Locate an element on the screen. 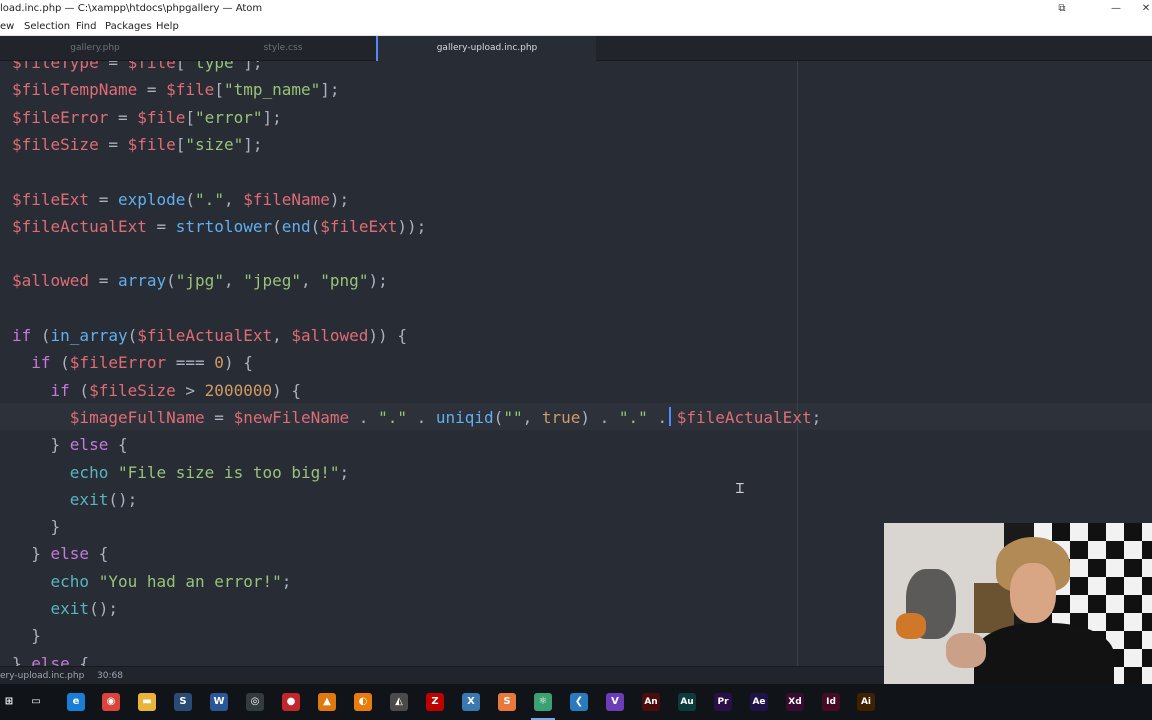 This screenshot has width=1152, height=720. menu-view: ew is located at coordinates (7, 27).